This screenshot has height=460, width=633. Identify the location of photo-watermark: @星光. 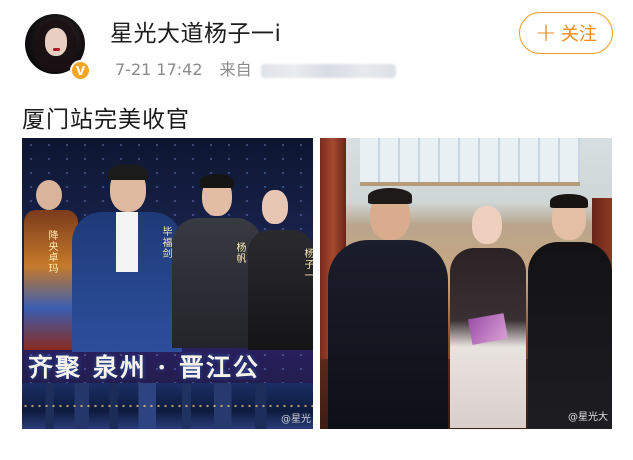
(296, 419).